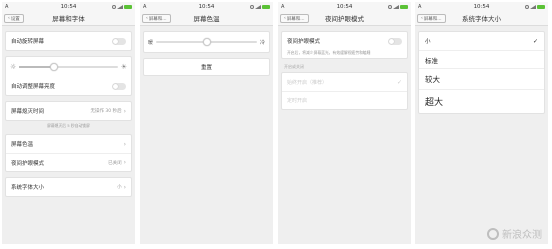 The image size is (552, 249). Describe the element at coordinates (36, 67) in the screenshot. I see `brightness-slider-fill` at that location.